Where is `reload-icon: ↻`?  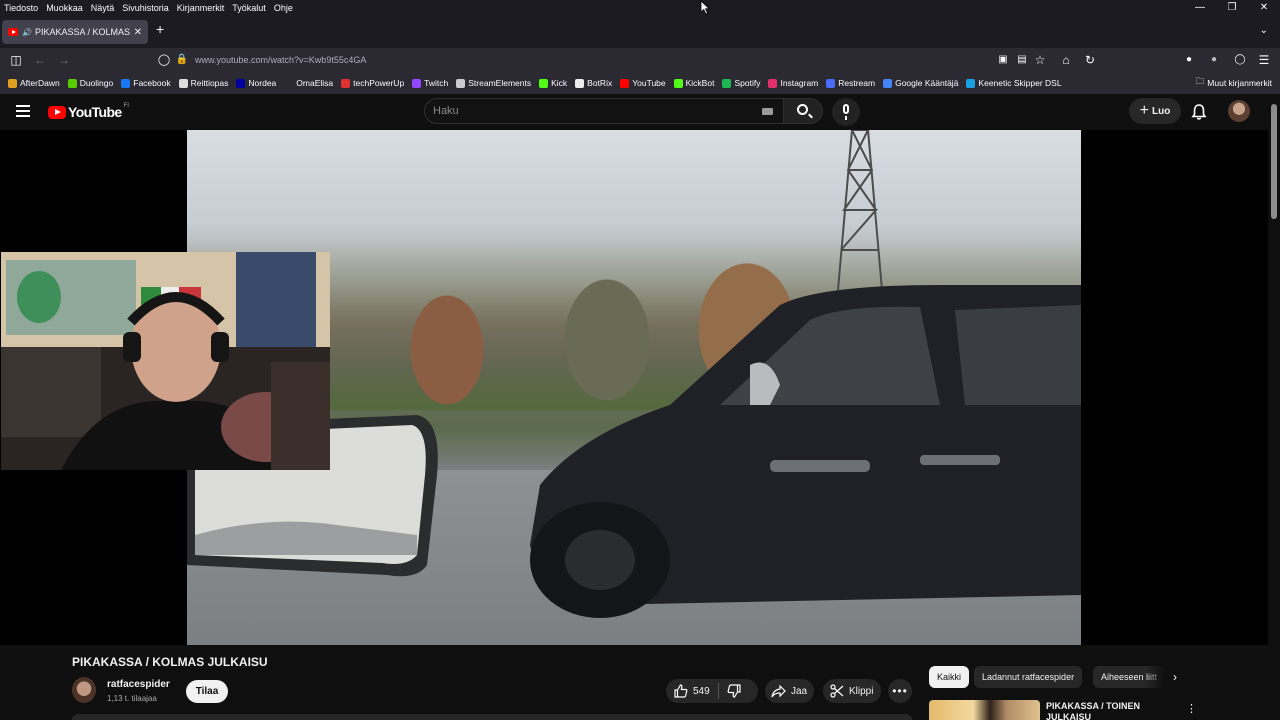
reload-icon: ↻ is located at coordinates (1090, 60).